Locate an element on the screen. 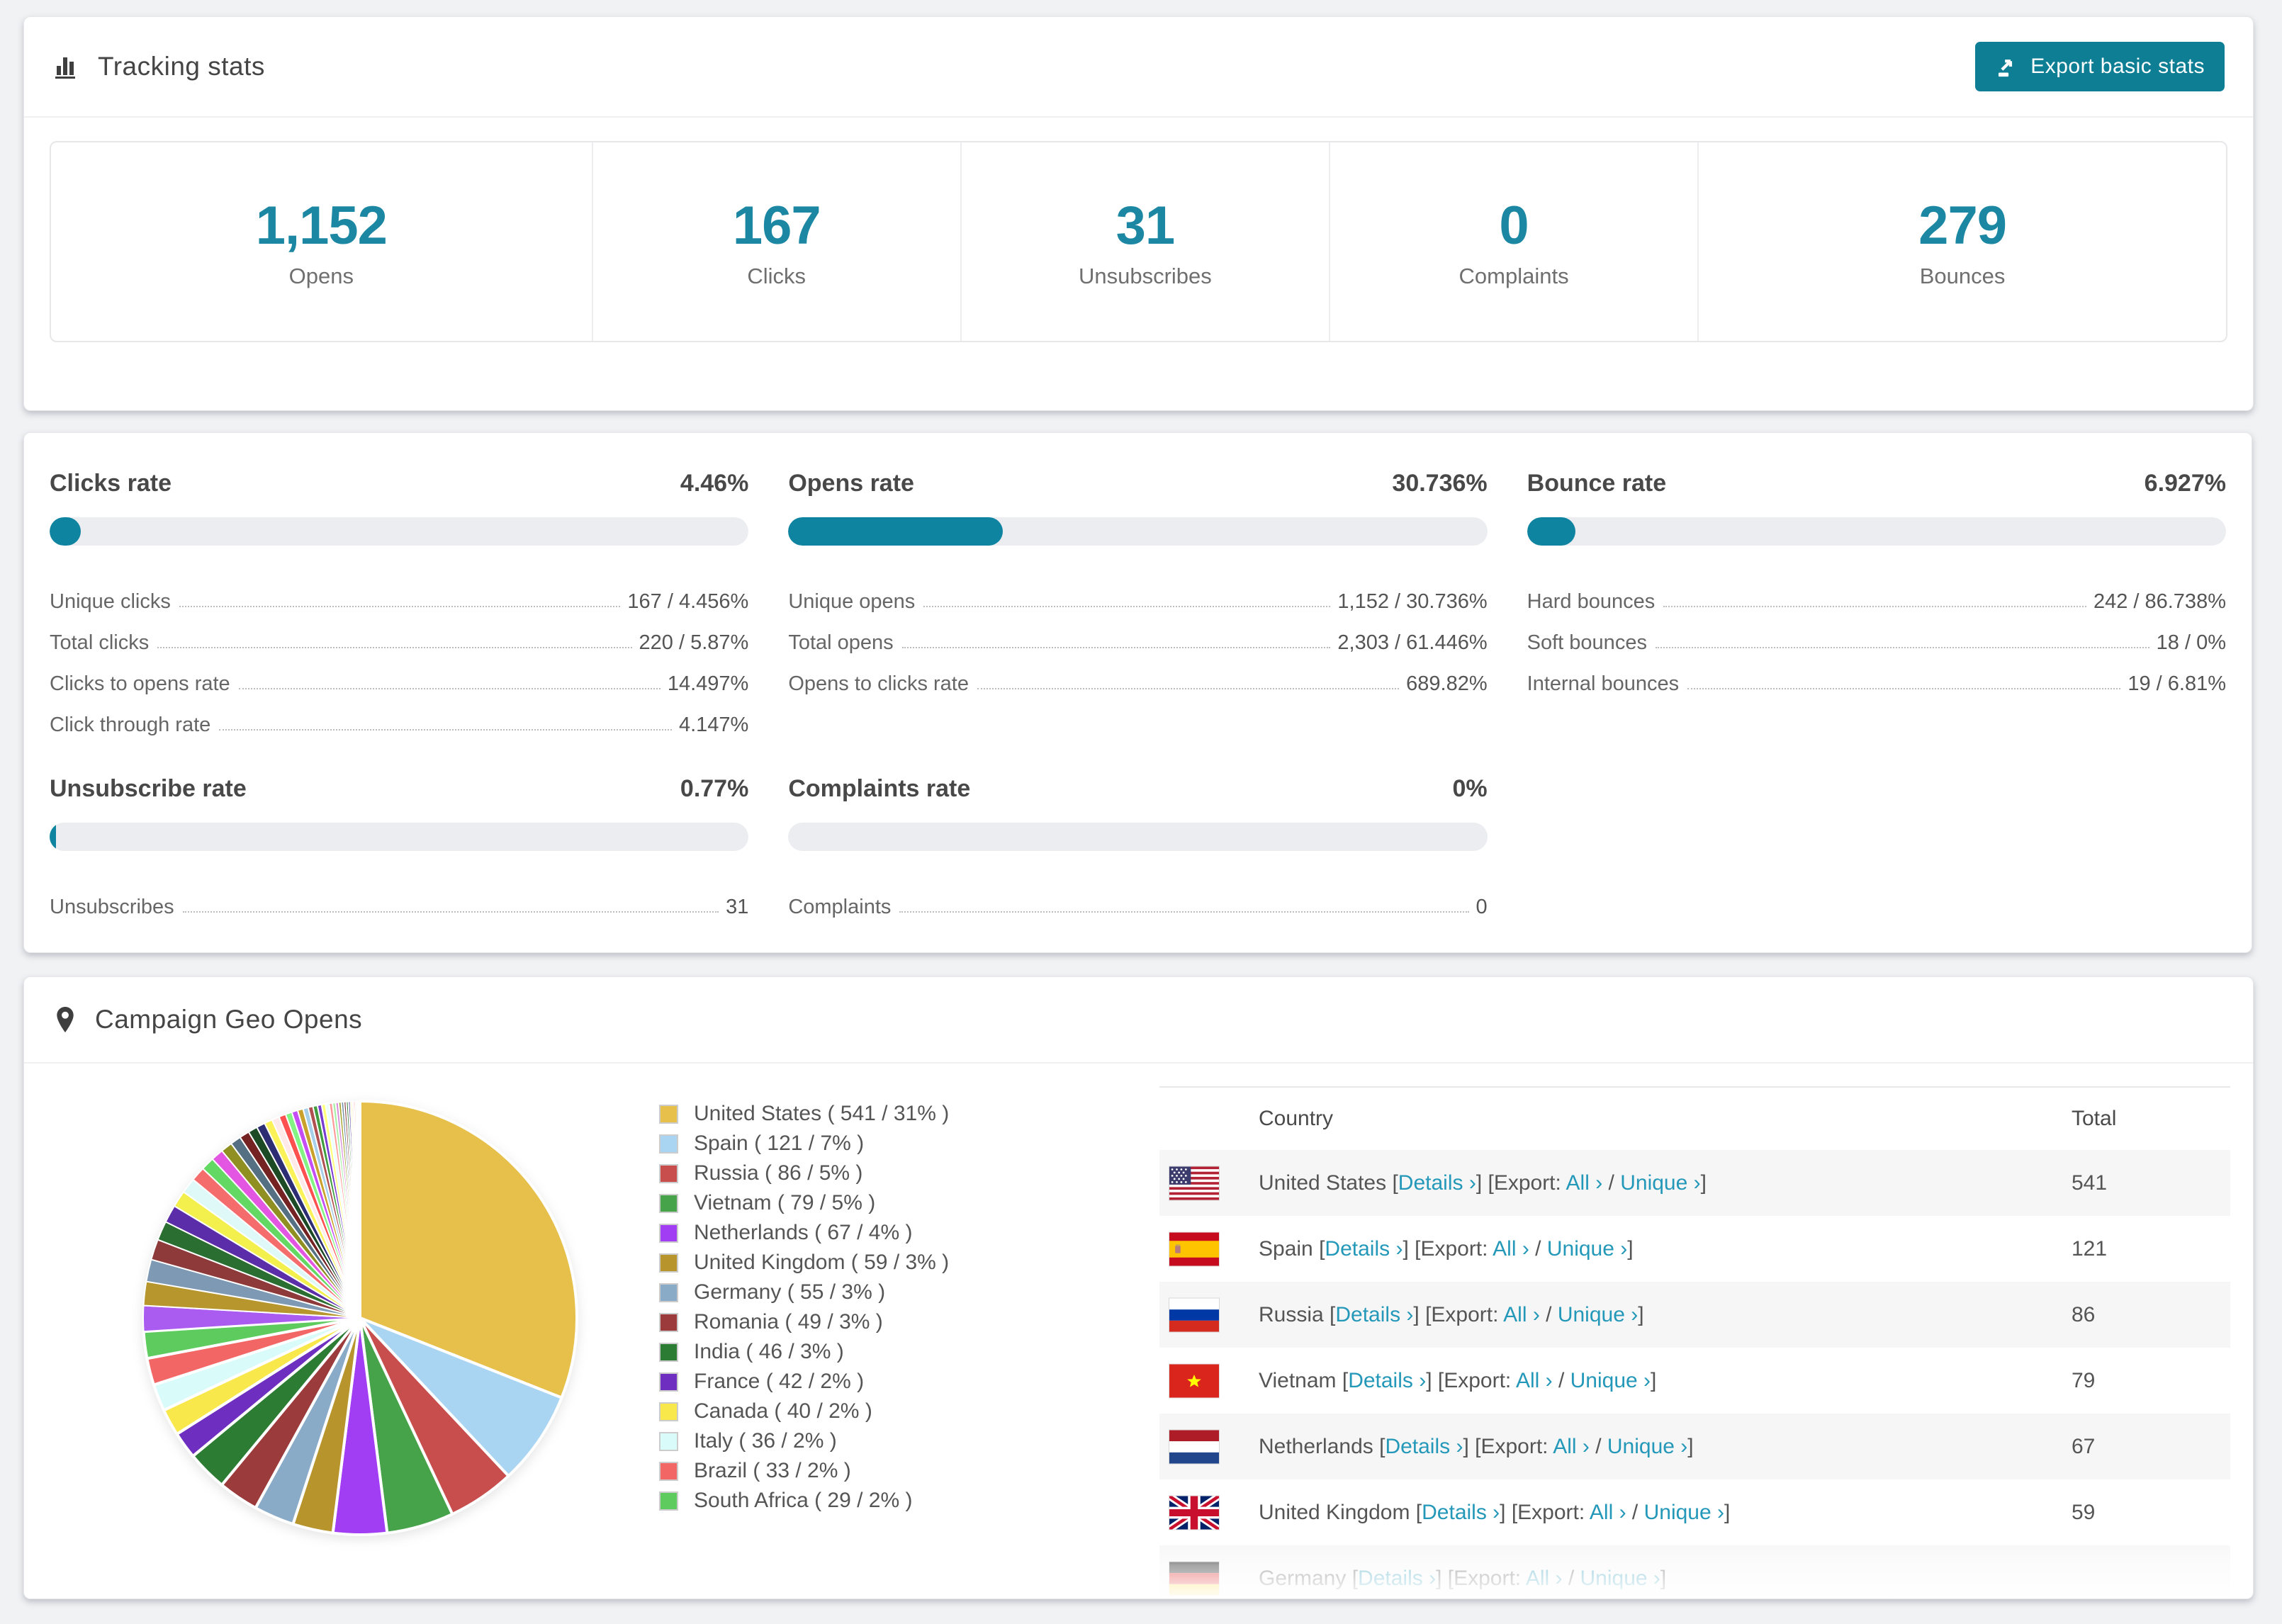 Image resolution: width=2282 pixels, height=1624 pixels. stat-row: Hard bounces 242 / 86.738% is located at coordinates (1876, 593).